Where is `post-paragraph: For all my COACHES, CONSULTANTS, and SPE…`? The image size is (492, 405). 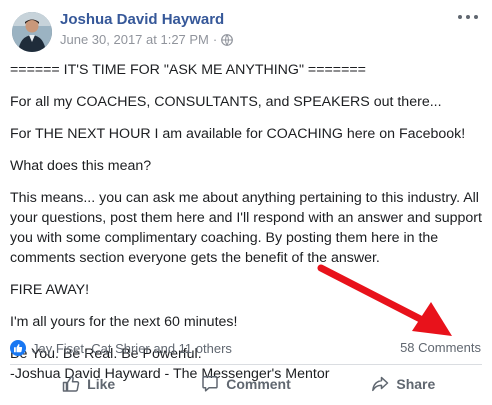
post-paragraph: For all my COACHES, CONSULTANTS, and SPE… is located at coordinates (226, 102).